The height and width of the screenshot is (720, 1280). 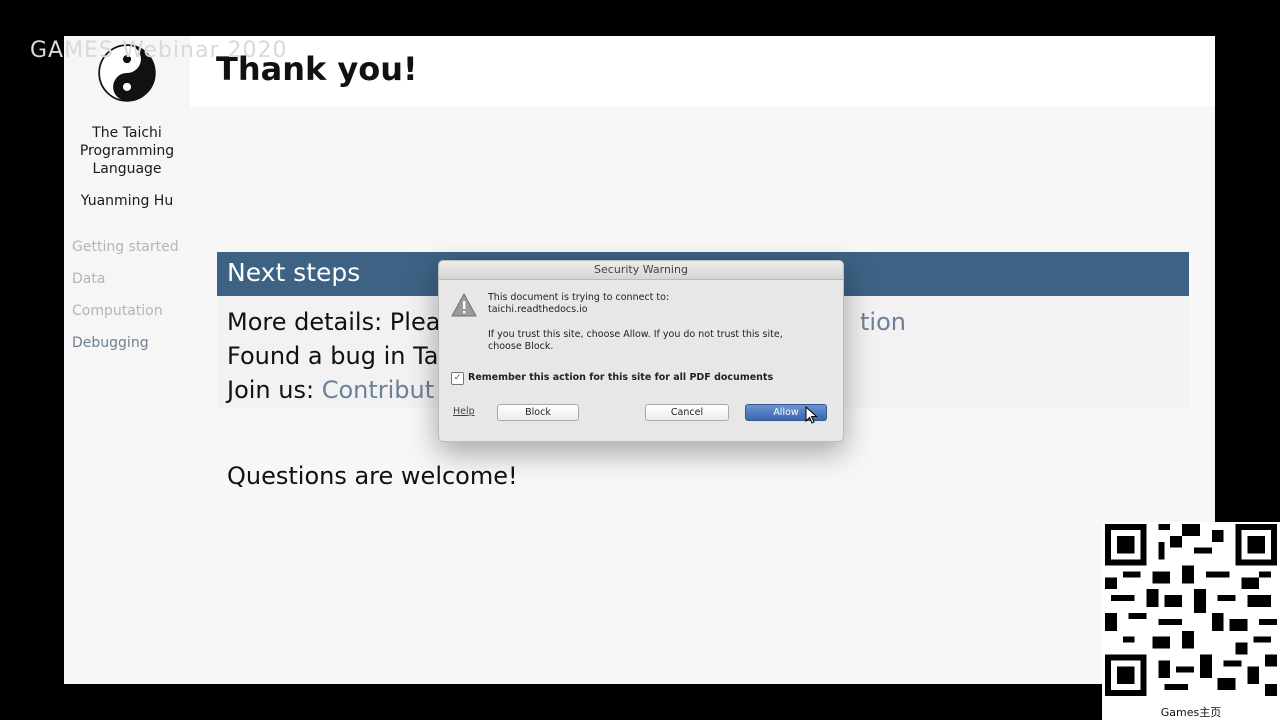 I want to click on qr-code-panel: Games主页, so click(x=1191, y=621).